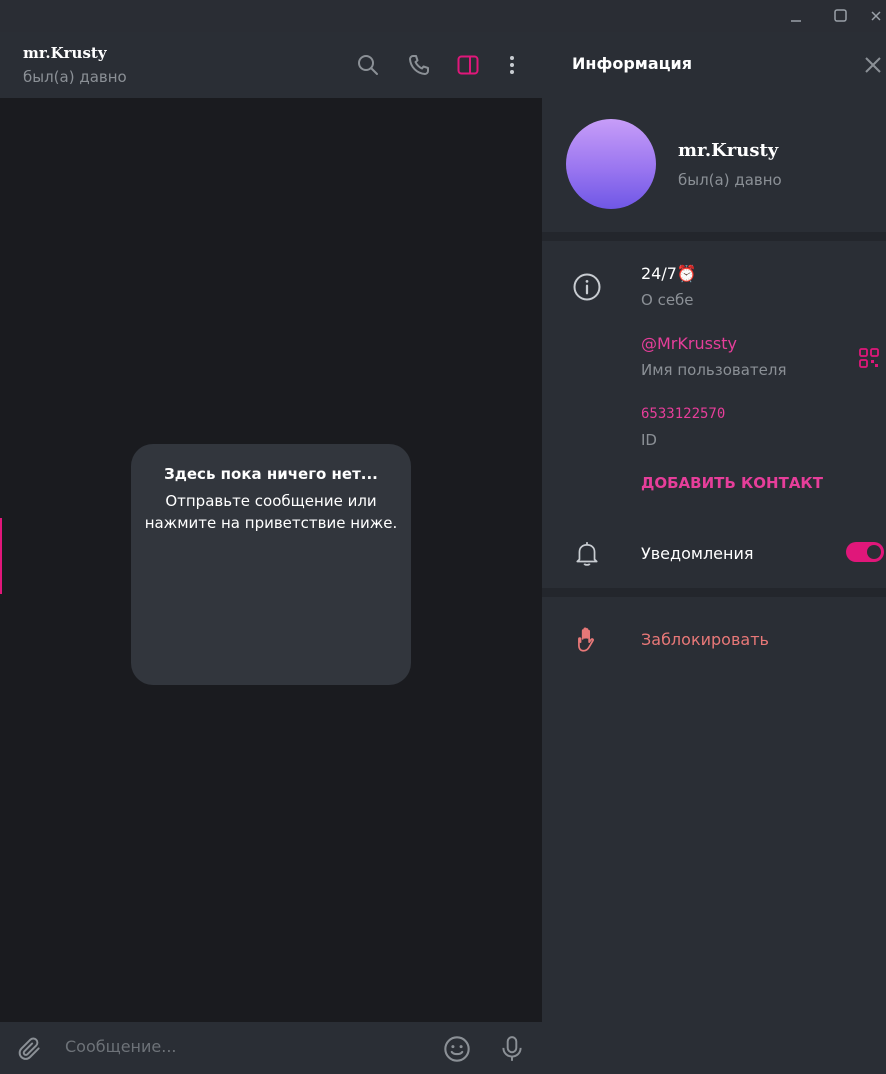  Describe the element at coordinates (632, 63) in the screenshot. I see `info-panel-title: Информация` at that location.